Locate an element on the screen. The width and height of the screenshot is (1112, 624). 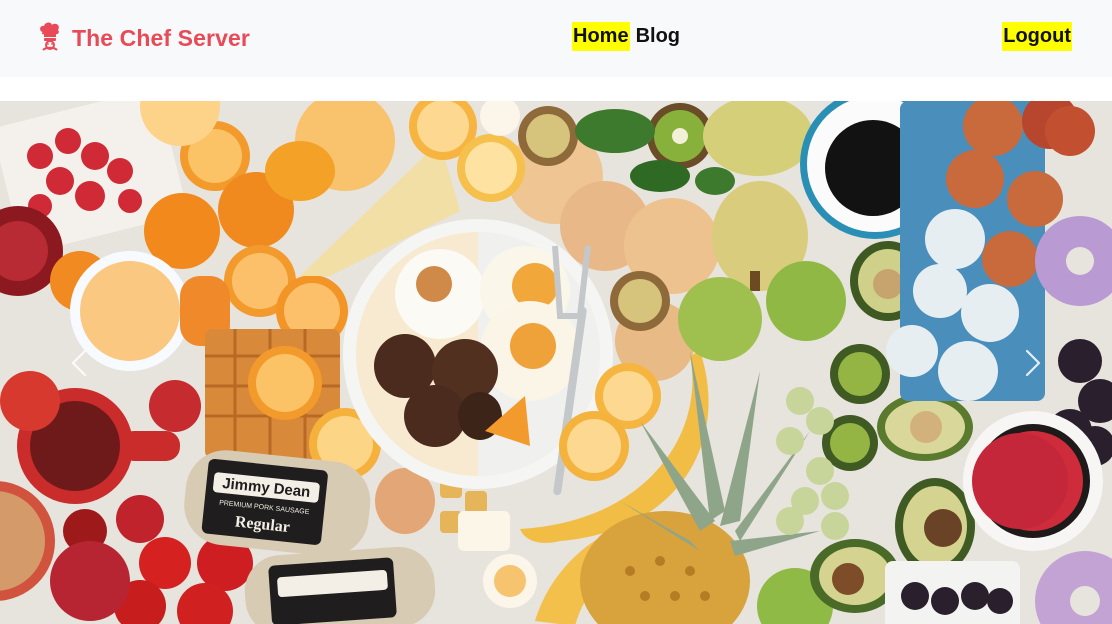
nav-blog-link: Blog is located at coordinates (658, 36).